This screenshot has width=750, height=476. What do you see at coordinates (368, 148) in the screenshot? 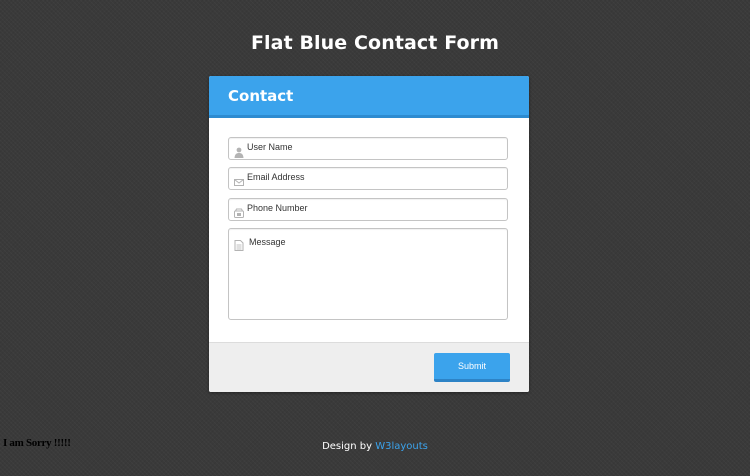
I see `username-field: User Name` at bounding box center [368, 148].